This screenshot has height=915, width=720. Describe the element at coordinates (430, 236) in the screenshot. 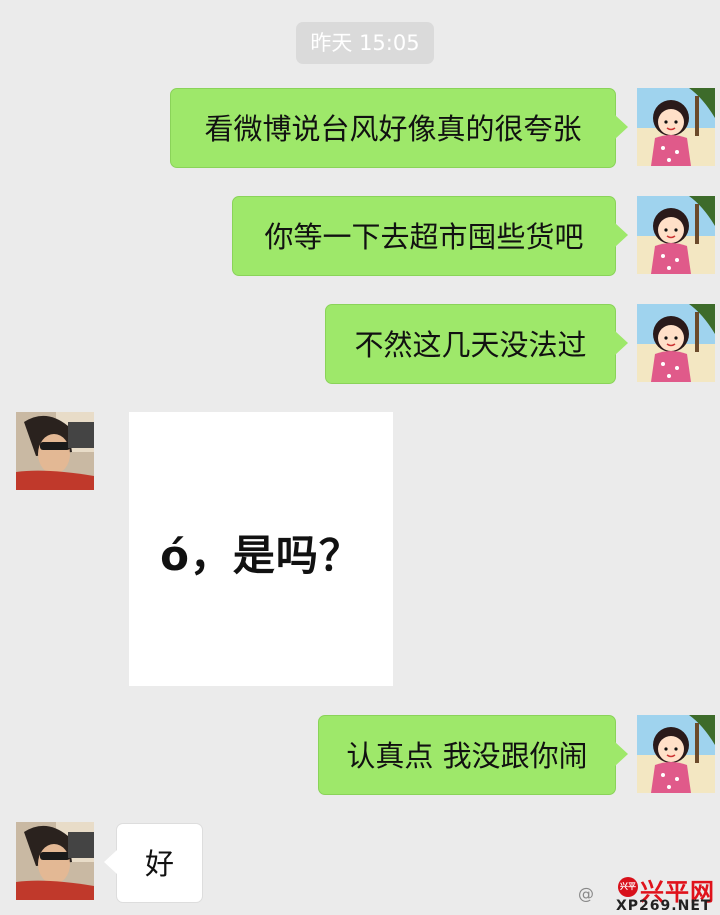

I see `message-bubble-sent: 你等一下去超市囤些货吧` at that location.